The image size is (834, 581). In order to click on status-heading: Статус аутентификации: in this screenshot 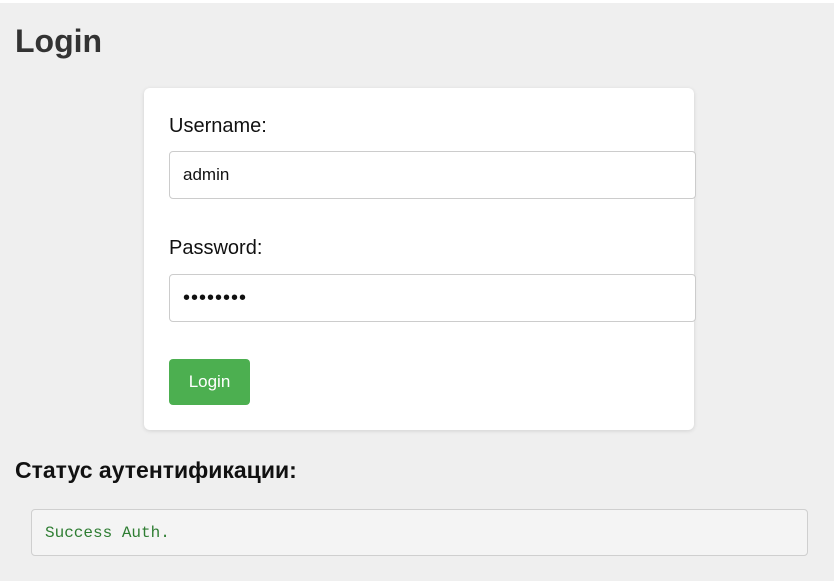, I will do `click(156, 470)`.